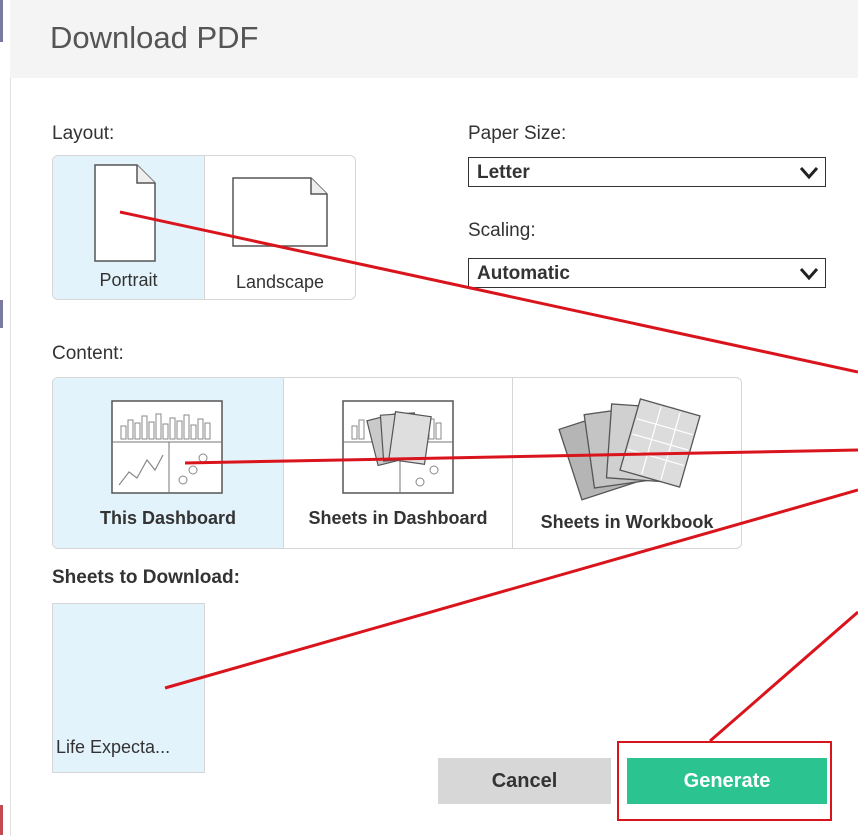 The image size is (858, 836). Describe the element at coordinates (125, 213) in the screenshot. I see `portrait-page-icon` at that location.